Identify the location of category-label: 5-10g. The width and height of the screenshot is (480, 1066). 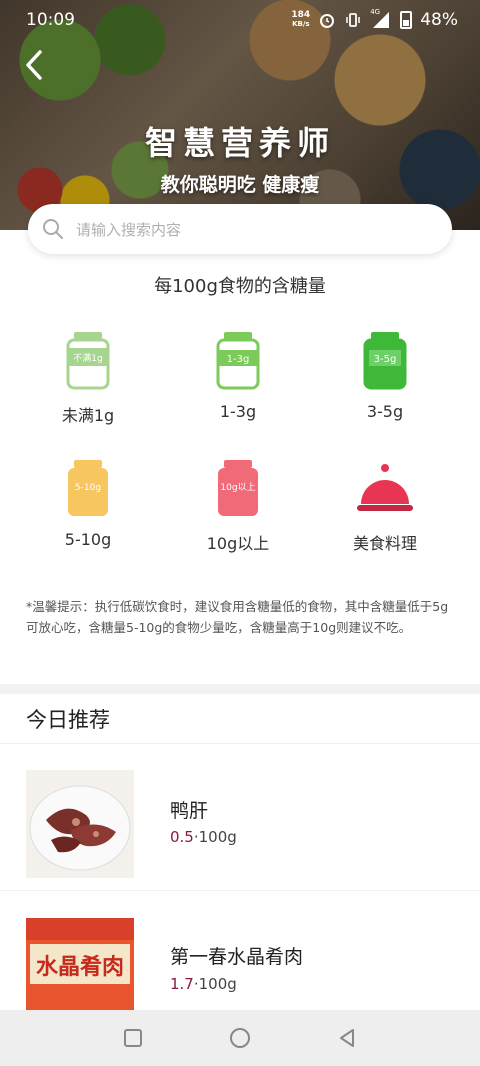
(88, 539).